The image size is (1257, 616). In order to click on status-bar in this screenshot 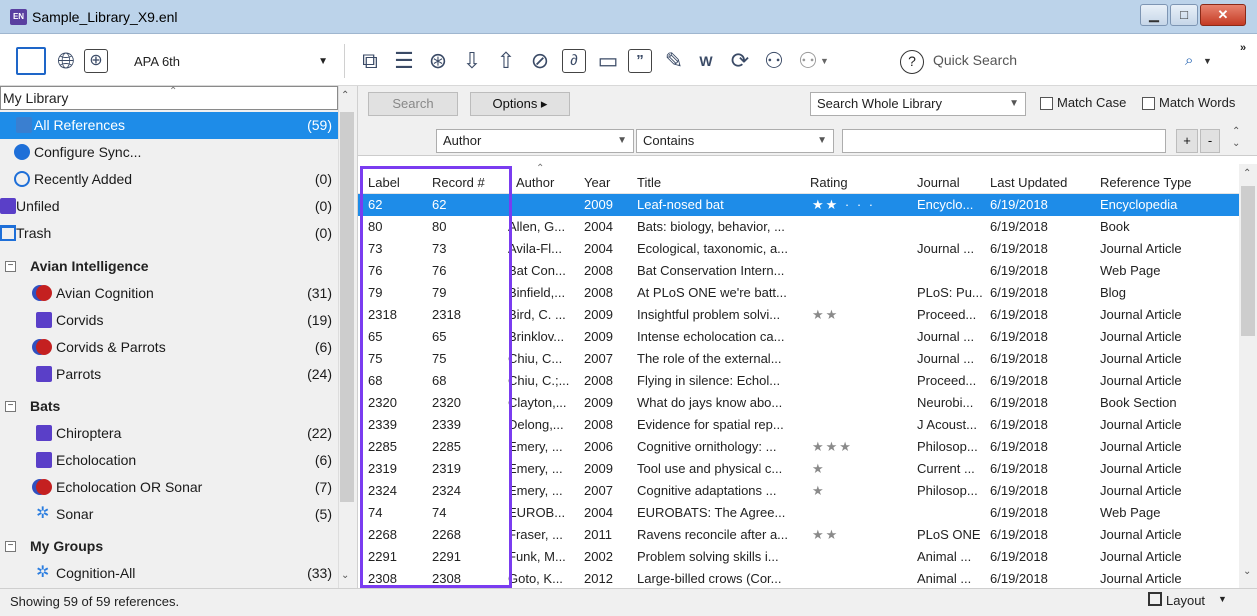, I will do `click(628, 602)`.